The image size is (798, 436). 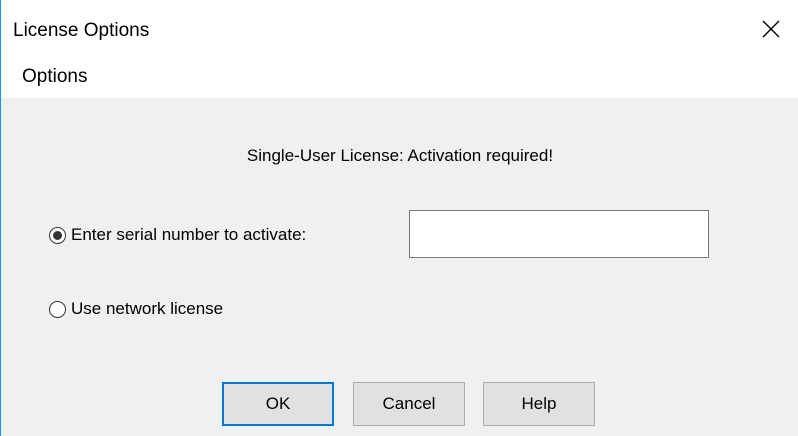 I want to click on help-button: Help, so click(x=539, y=404).